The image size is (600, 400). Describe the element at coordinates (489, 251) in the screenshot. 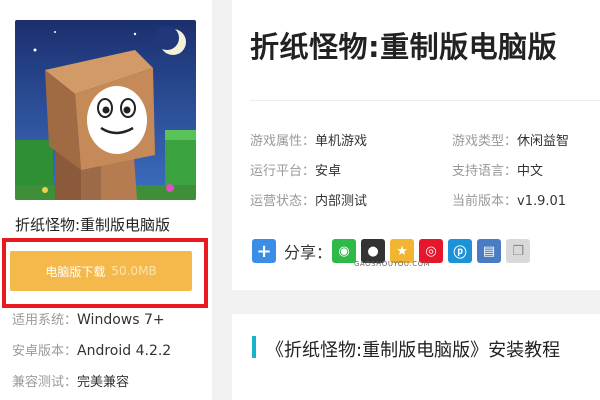

I see `print-icon: ▤` at that location.